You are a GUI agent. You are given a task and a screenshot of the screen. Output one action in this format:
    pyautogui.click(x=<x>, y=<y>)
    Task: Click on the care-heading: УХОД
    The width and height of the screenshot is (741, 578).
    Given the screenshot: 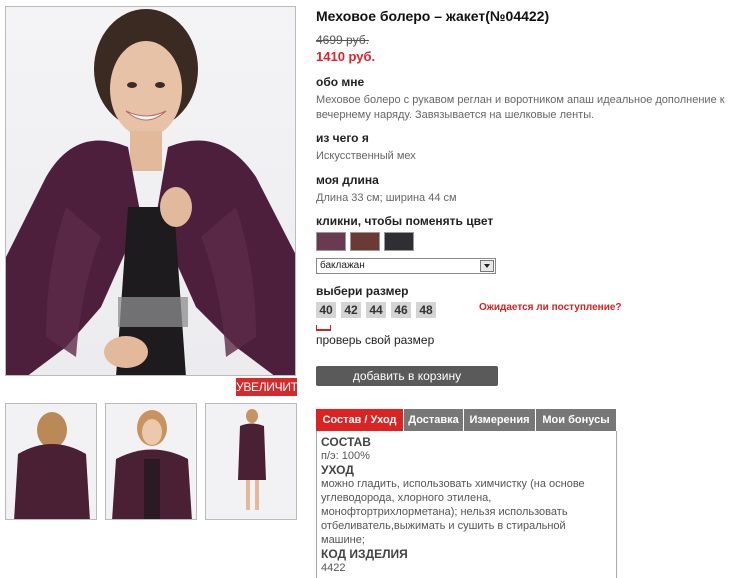 What is the action you would take?
    pyautogui.click(x=337, y=470)
    